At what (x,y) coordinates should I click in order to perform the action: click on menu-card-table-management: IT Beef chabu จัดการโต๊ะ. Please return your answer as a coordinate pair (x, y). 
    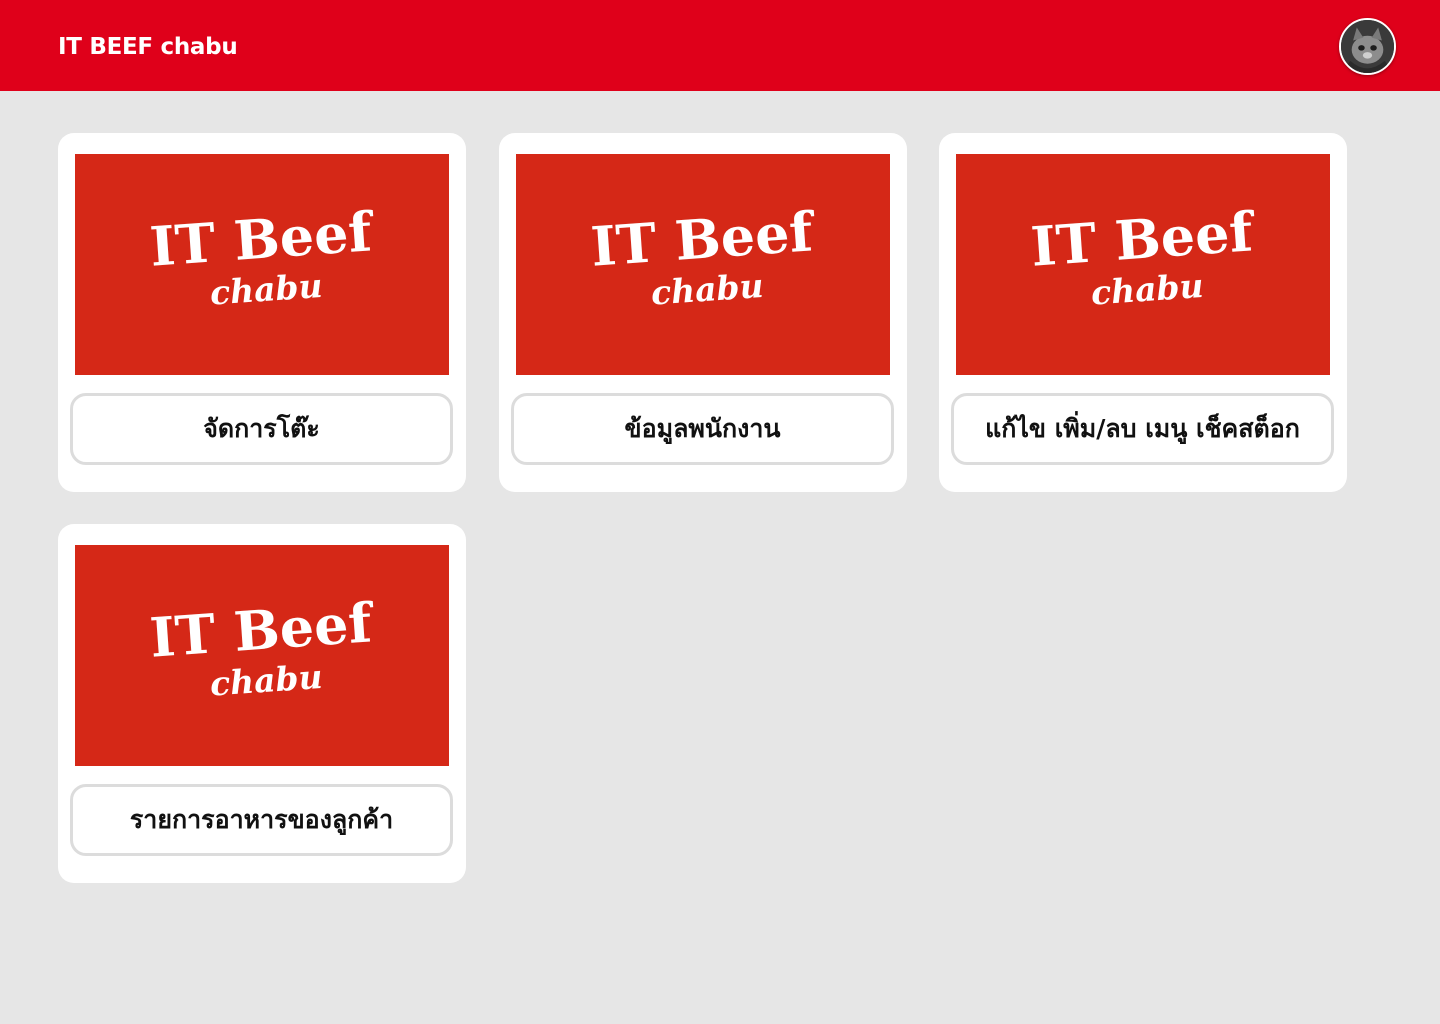
    Looking at the image, I should click on (262, 312).